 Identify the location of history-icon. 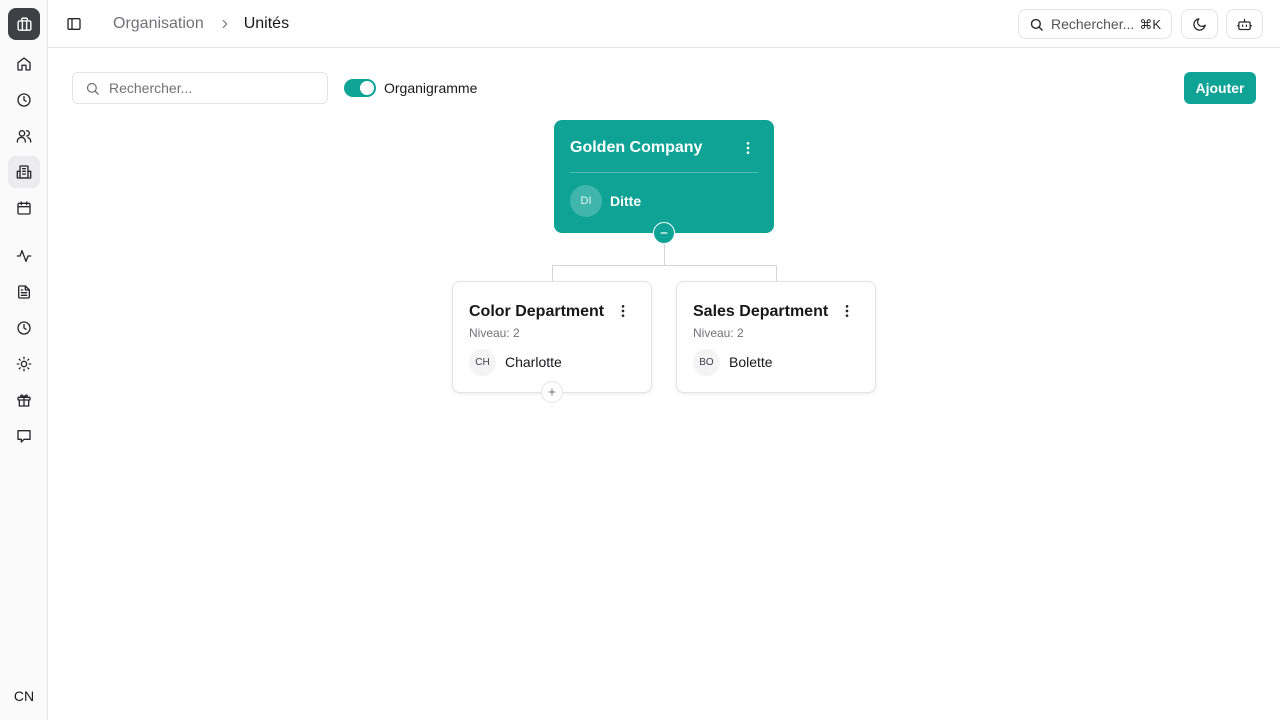
(24, 328).